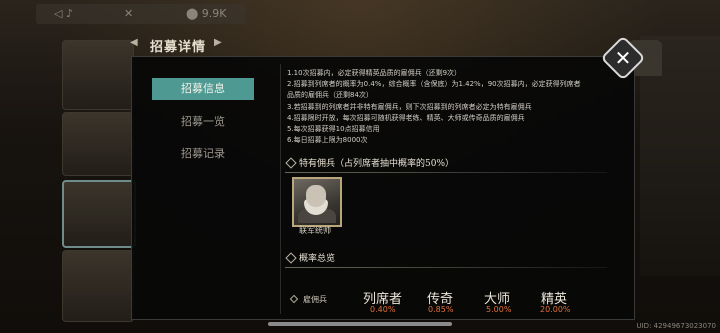 This screenshot has height=333, width=720. What do you see at coordinates (441, 309) in the screenshot?
I see `rarity-rate: 0.85%` at bounding box center [441, 309].